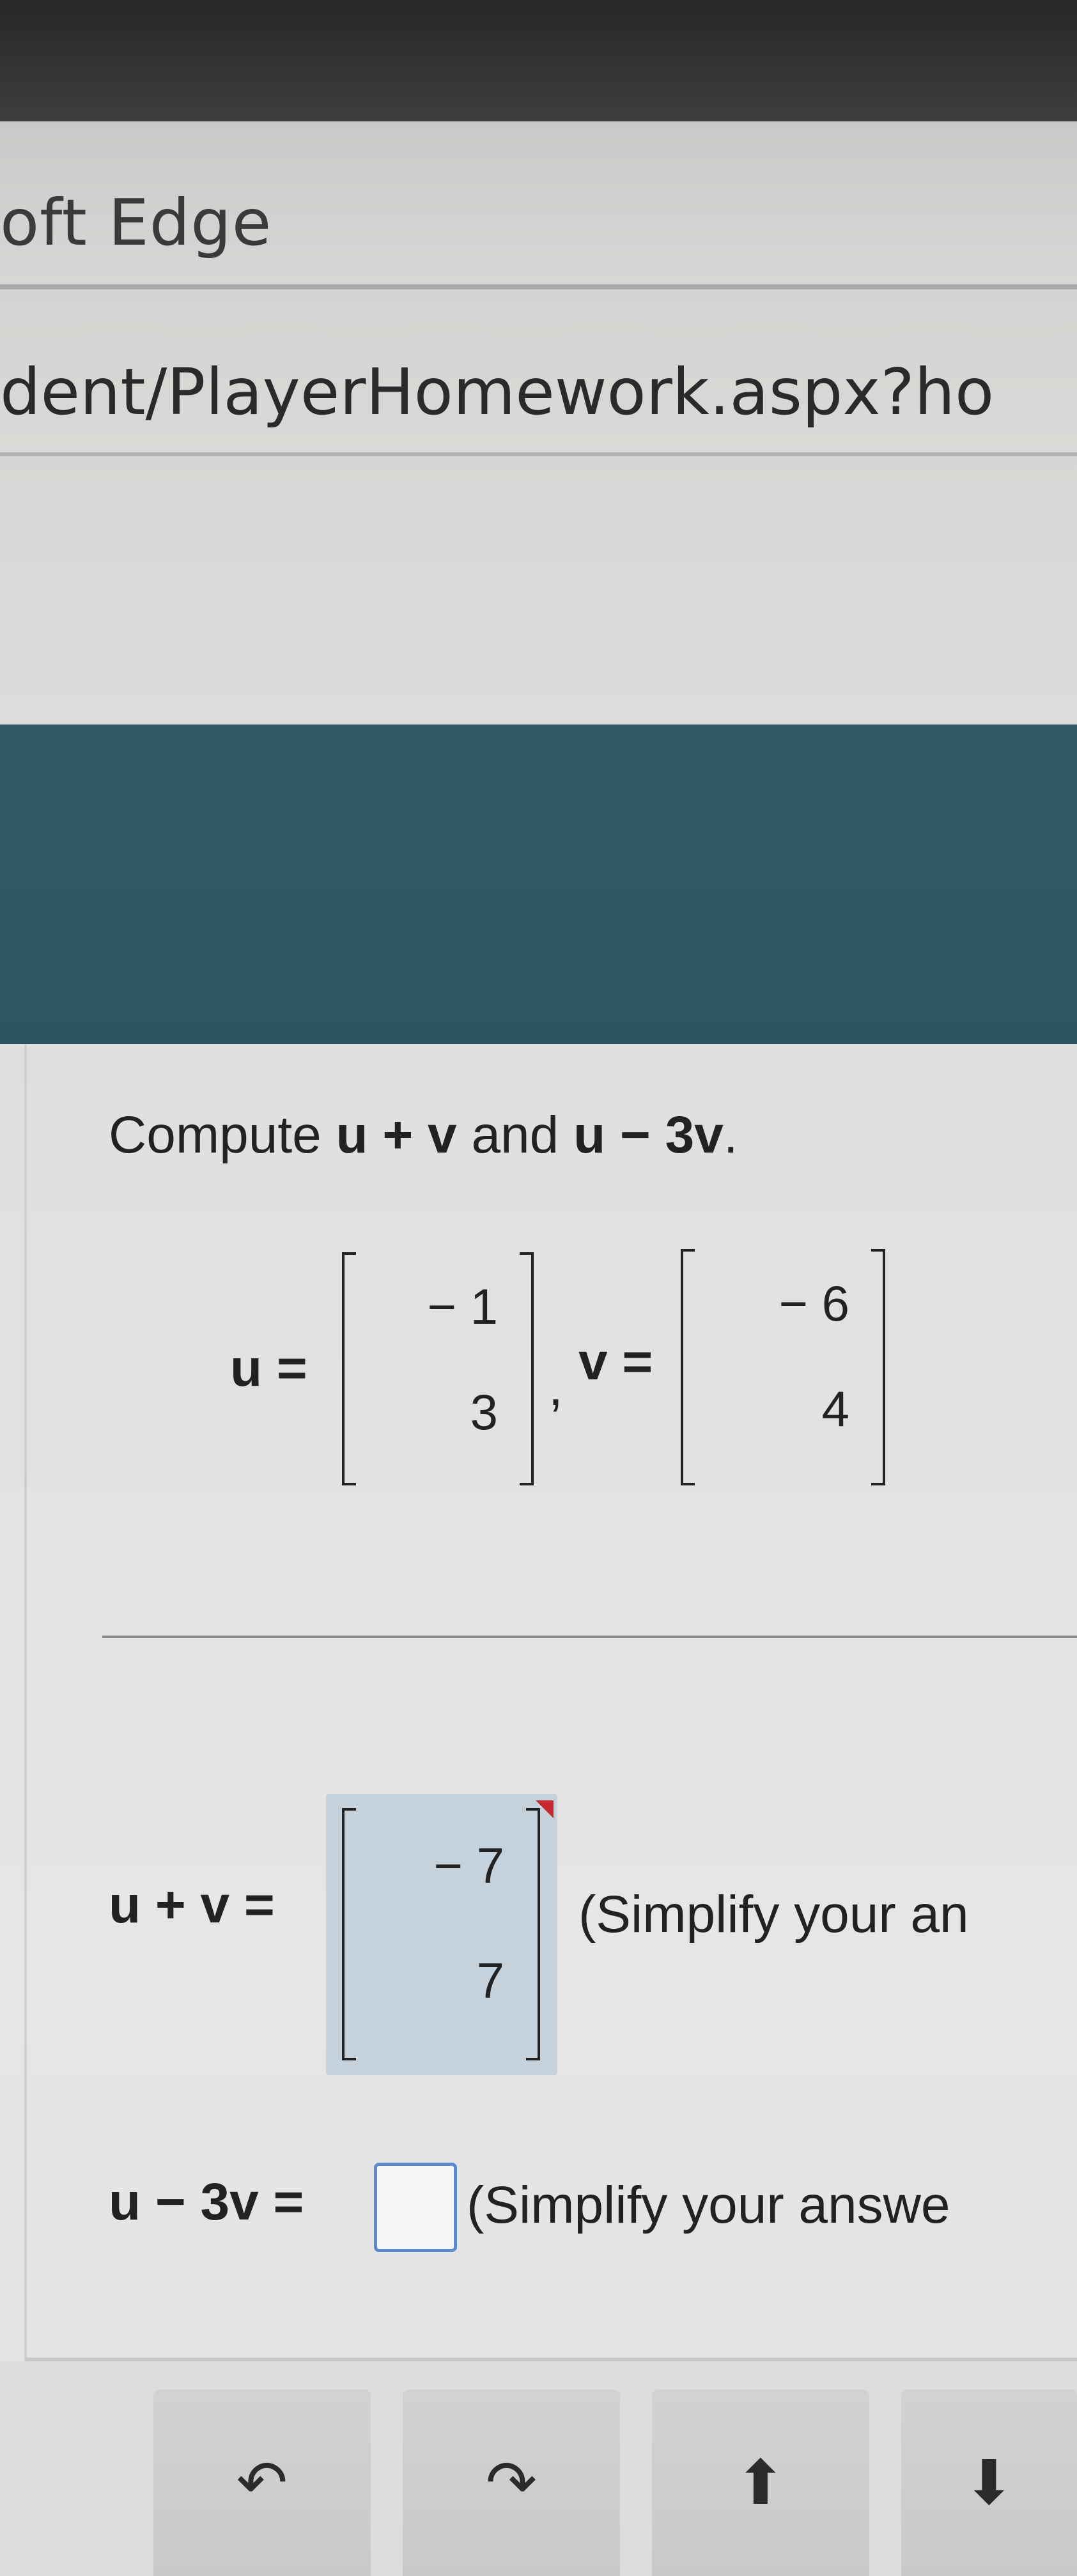 Image resolution: width=1077 pixels, height=2576 pixels. What do you see at coordinates (648, 1135) in the screenshot?
I see `question-expr-diff: u − 3v` at bounding box center [648, 1135].